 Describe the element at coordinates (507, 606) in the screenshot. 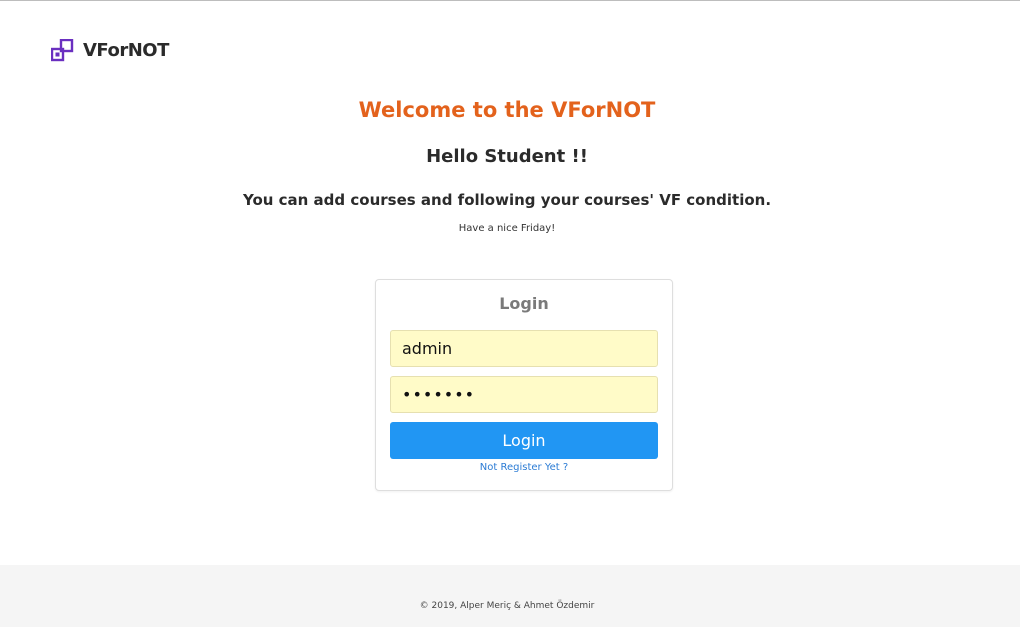

I see `footer-copyright: © 2019, Alper Meriç & Ahmet Özdemir` at that location.